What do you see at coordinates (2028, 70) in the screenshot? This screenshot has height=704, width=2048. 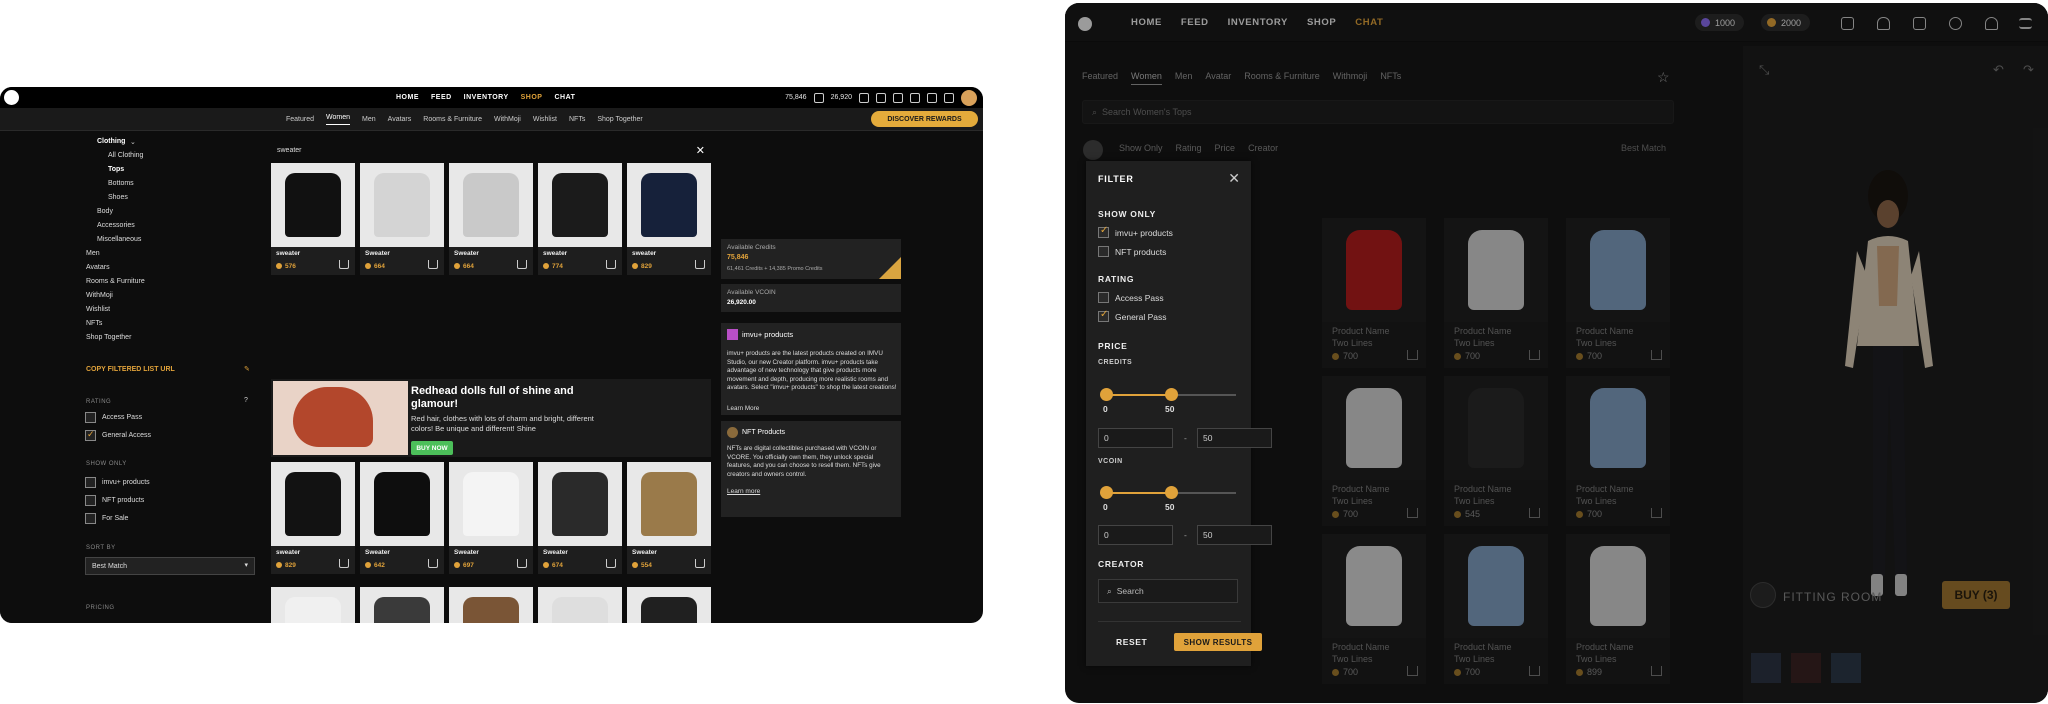 I see `redo-icon: ↷` at bounding box center [2028, 70].